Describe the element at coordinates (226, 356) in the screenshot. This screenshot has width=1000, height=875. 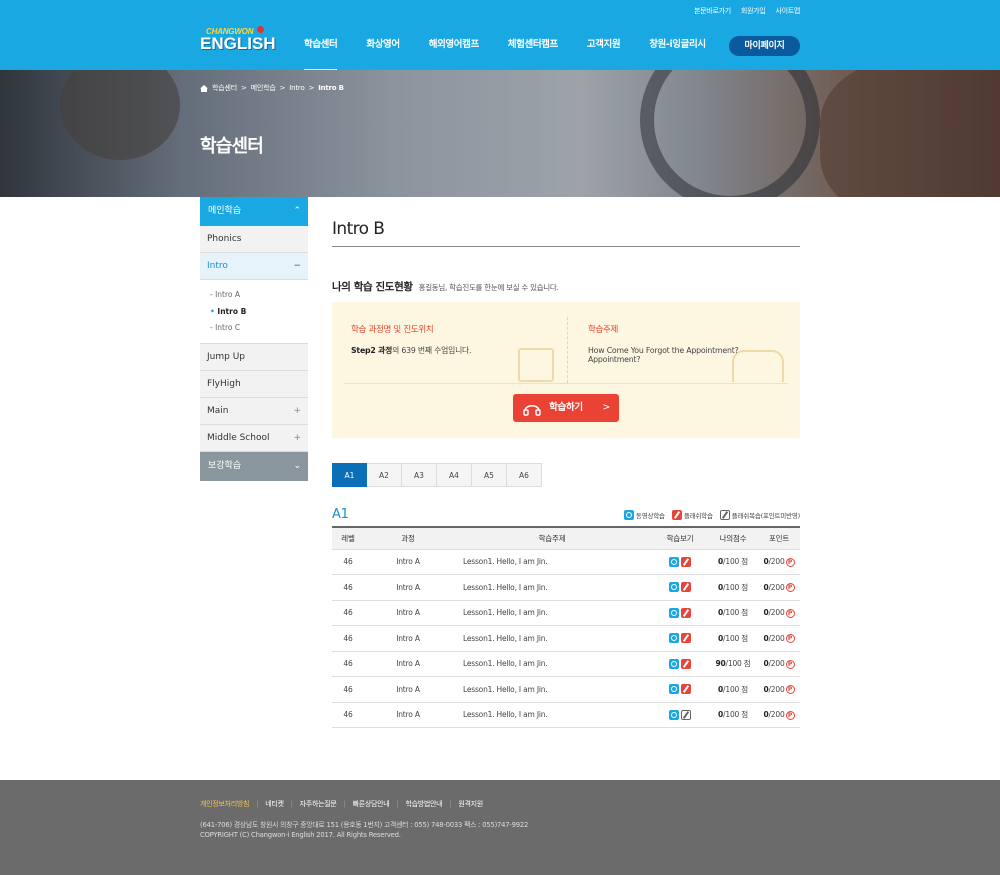
I see `side-nav-label: Jump Up` at that location.